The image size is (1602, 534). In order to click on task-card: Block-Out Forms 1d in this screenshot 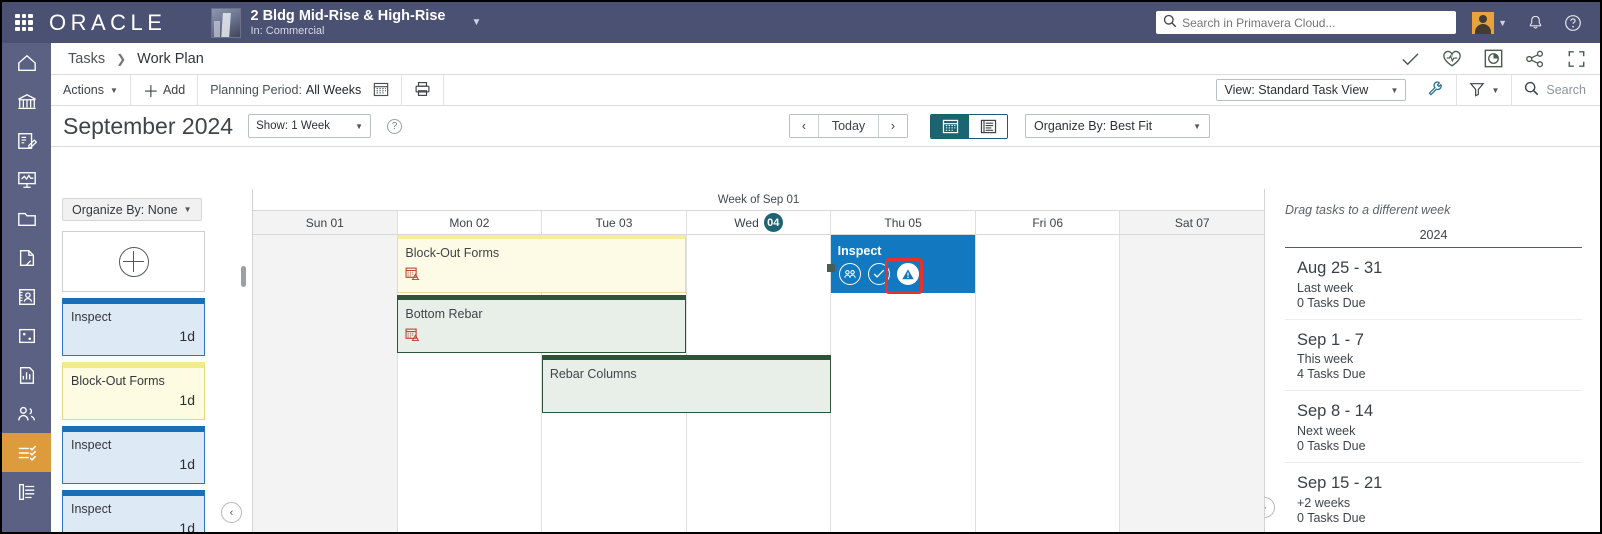, I will do `click(133, 391)`.